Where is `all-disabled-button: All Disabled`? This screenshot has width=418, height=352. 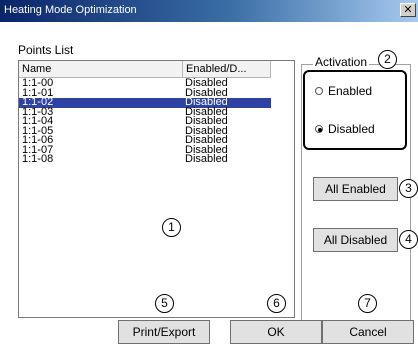
all-disabled-button: All Disabled is located at coordinates (355, 240).